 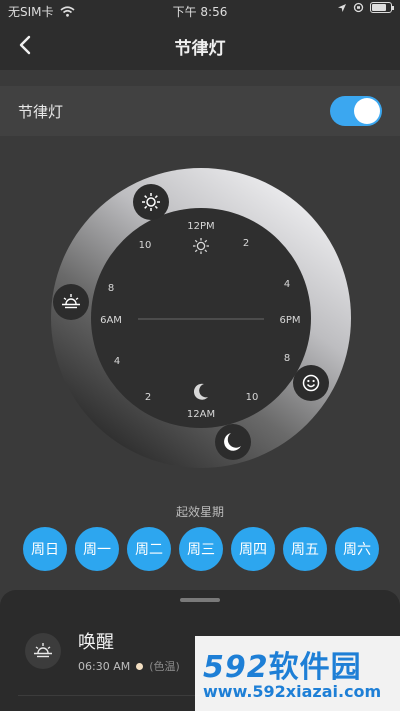 What do you see at coordinates (292, 691) in the screenshot?
I see `watermark-url: www.592xiazai.com` at bounding box center [292, 691].